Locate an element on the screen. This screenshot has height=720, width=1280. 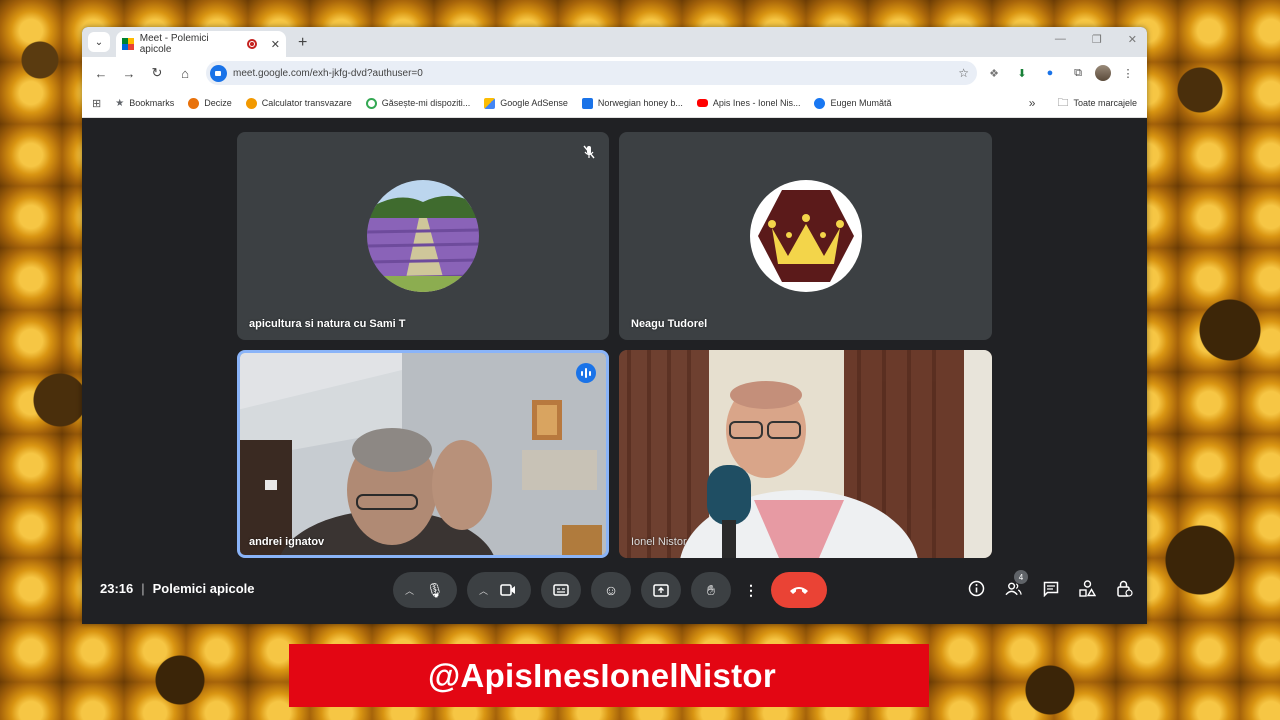
speaking-indicator-icon is located at coordinates (586, 373).